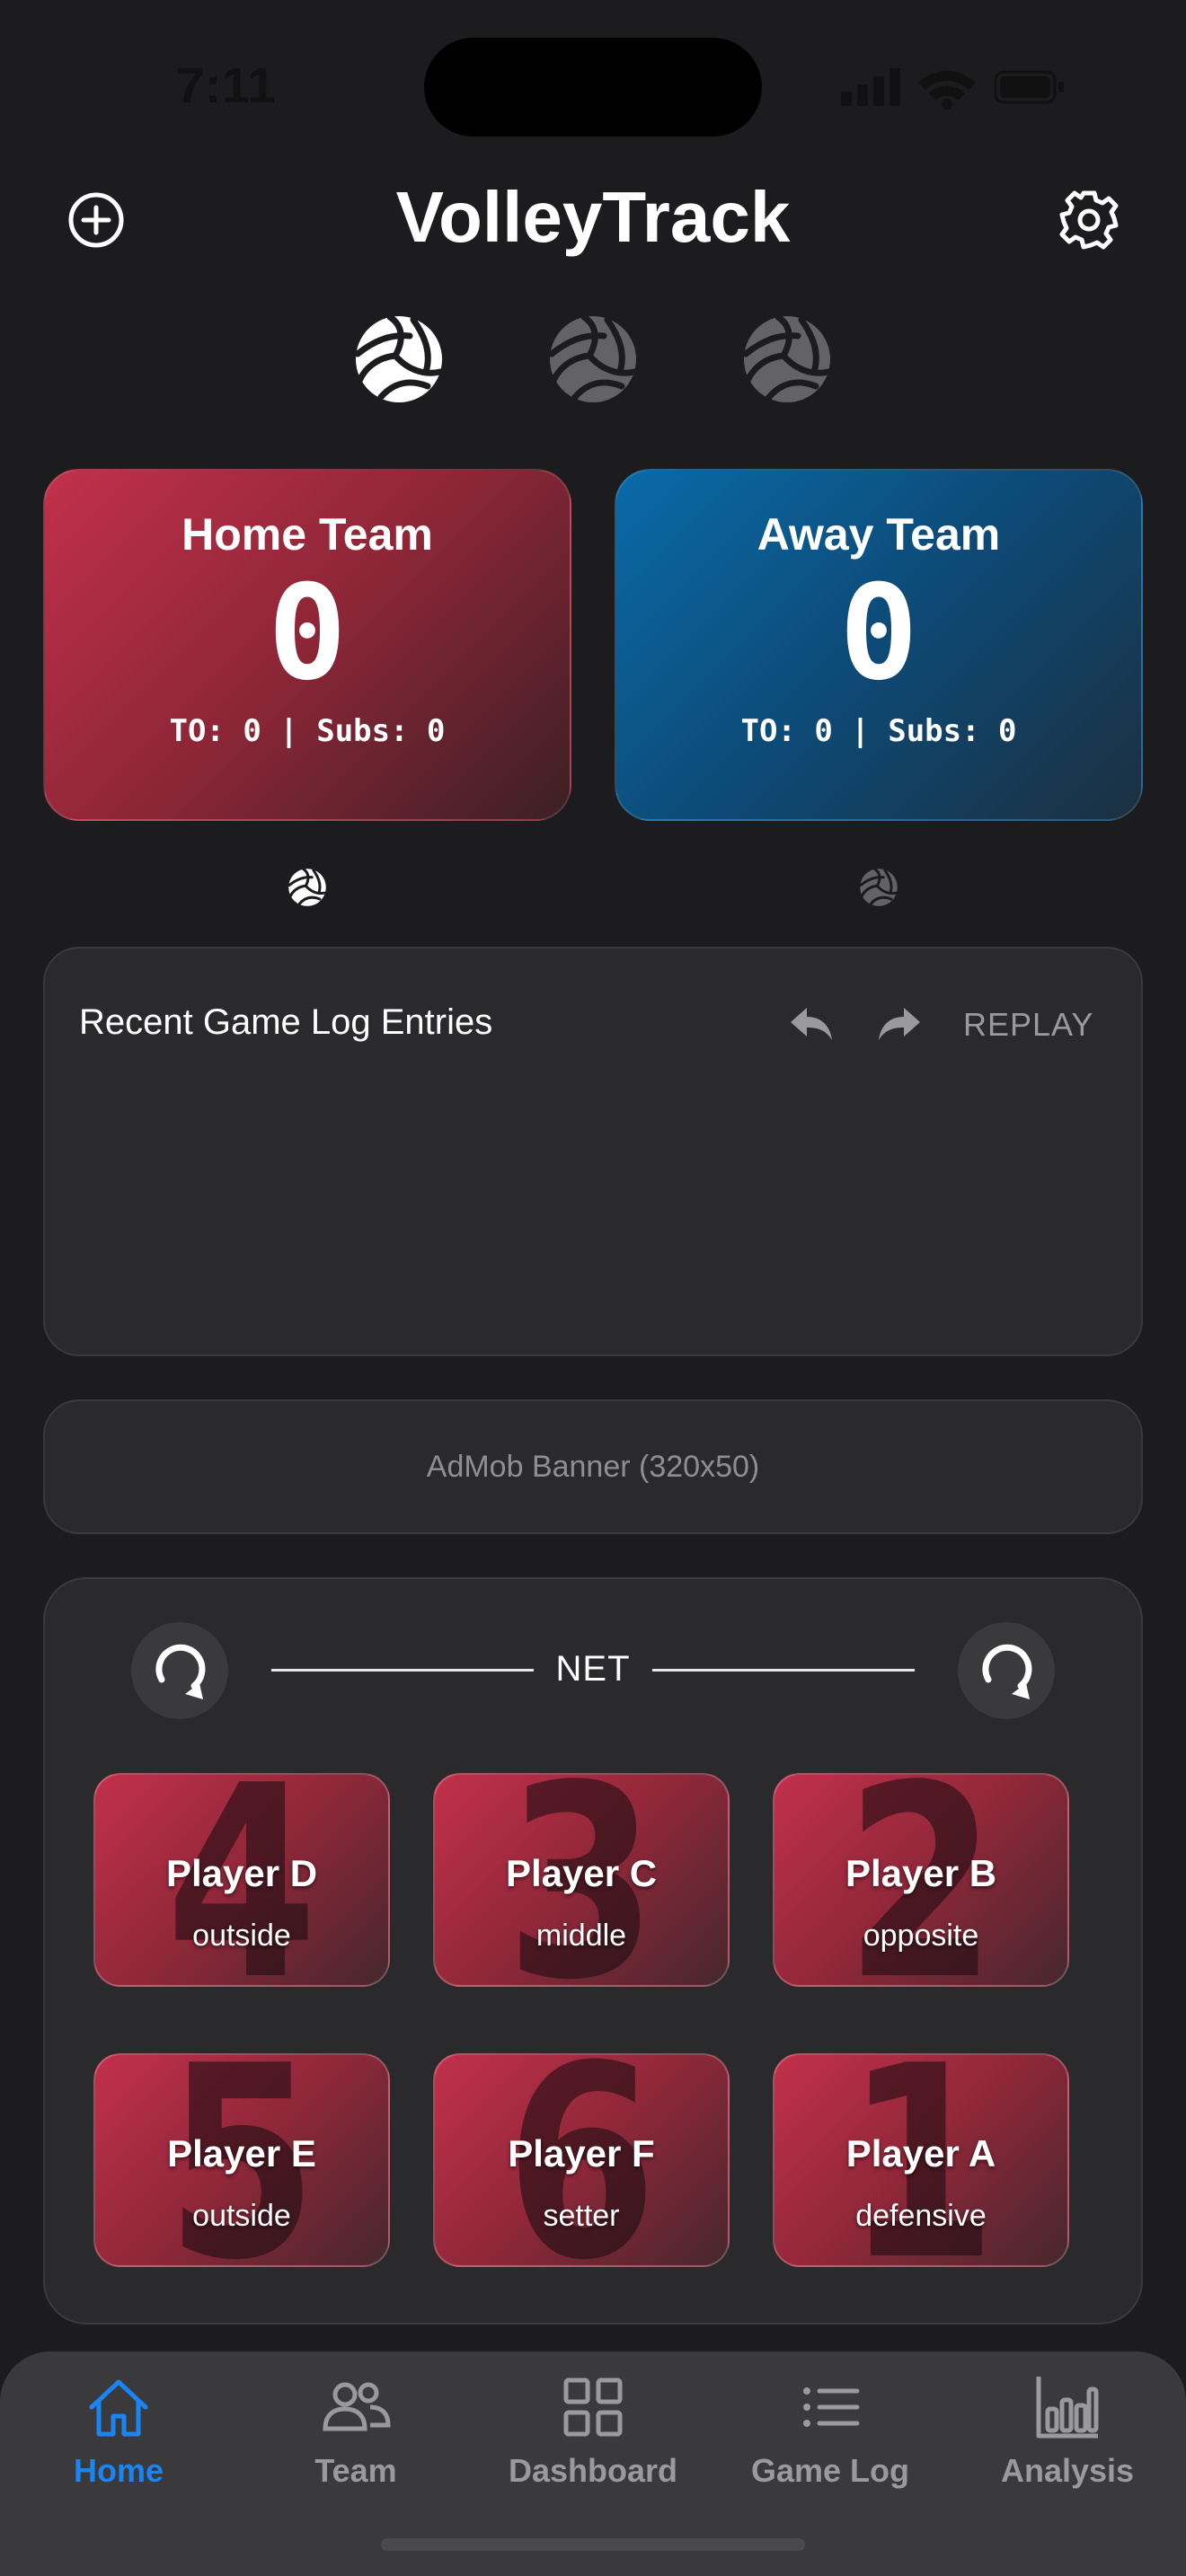 The image size is (1186, 2576). I want to click on tab-team: Team, so click(355, 2430).